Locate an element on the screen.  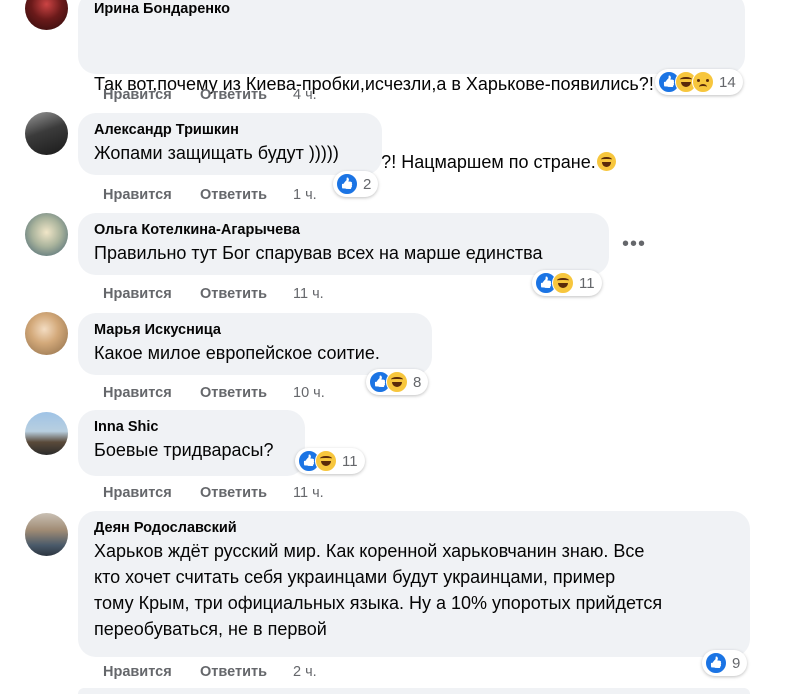
next-comment-edge is located at coordinates (414, 691).